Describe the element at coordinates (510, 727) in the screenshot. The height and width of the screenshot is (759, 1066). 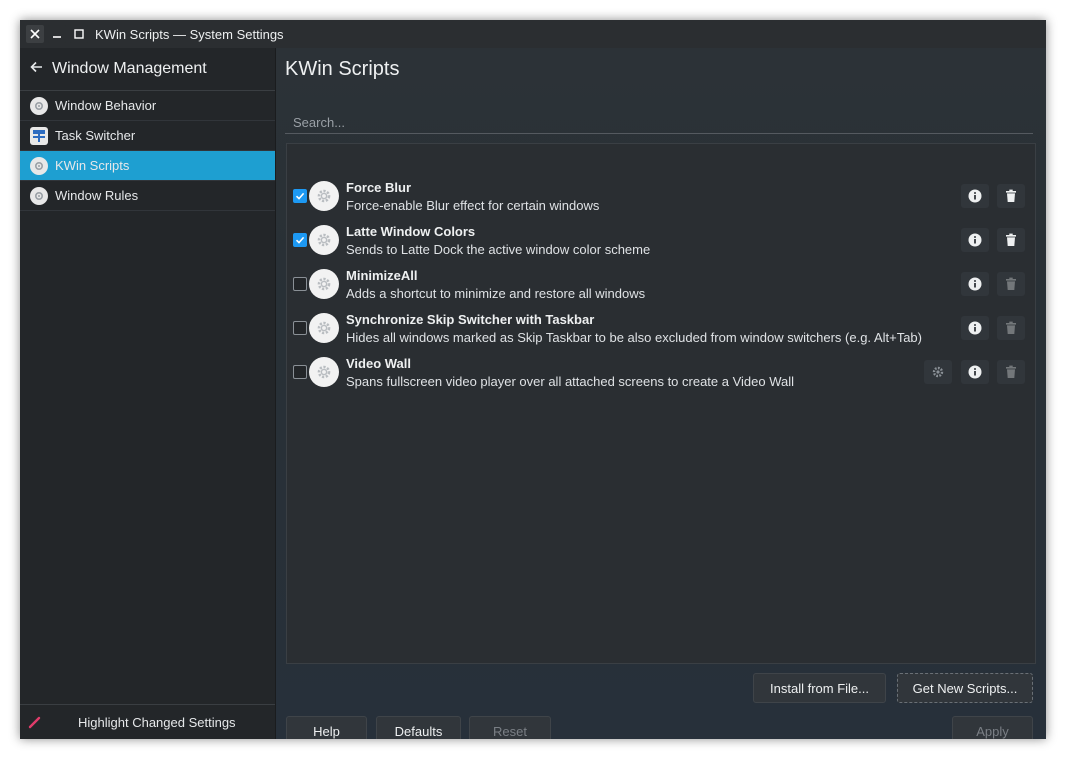
I see `reset-button: Reset` at that location.